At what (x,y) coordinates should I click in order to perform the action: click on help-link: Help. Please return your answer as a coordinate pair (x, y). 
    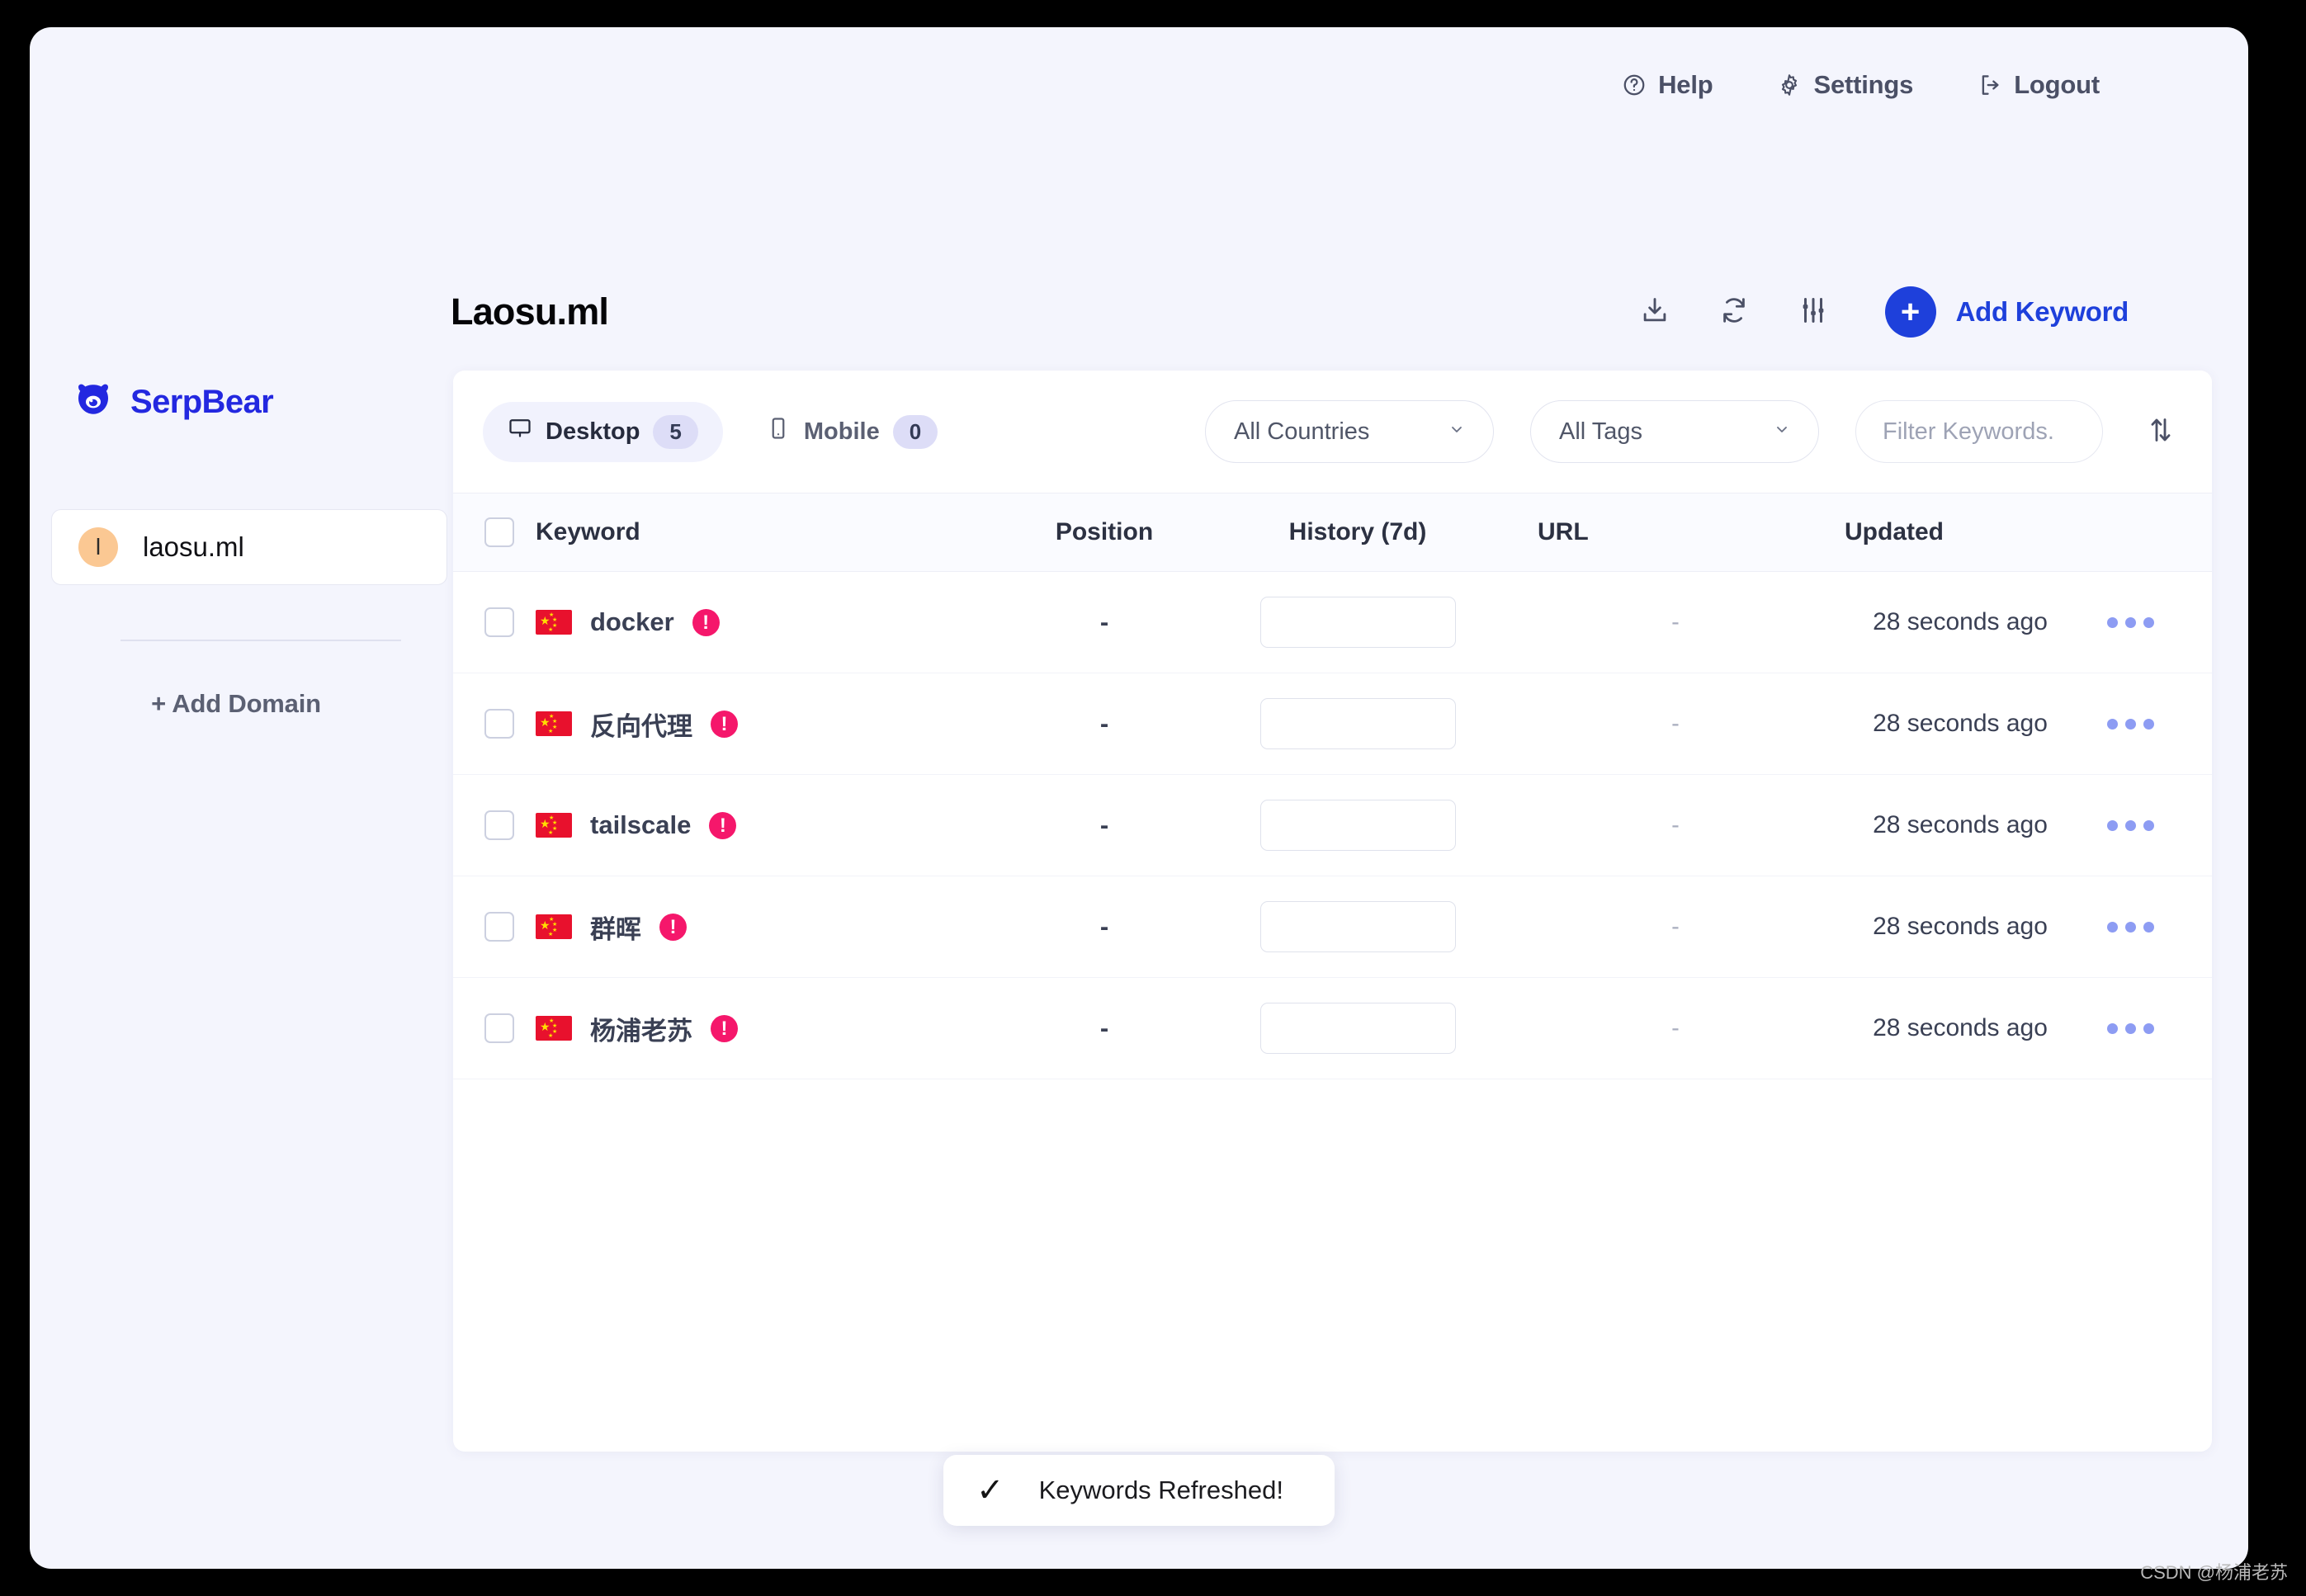
    Looking at the image, I should click on (1667, 85).